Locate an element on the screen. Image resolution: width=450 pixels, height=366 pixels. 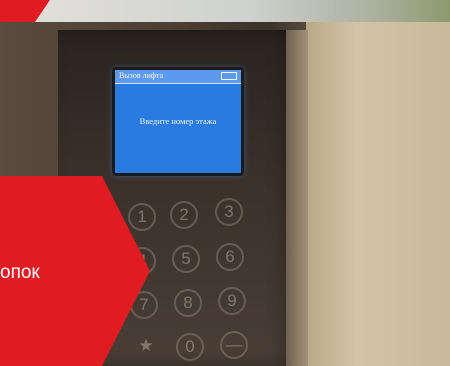
top-photo-strip is located at coordinates (225, 11).